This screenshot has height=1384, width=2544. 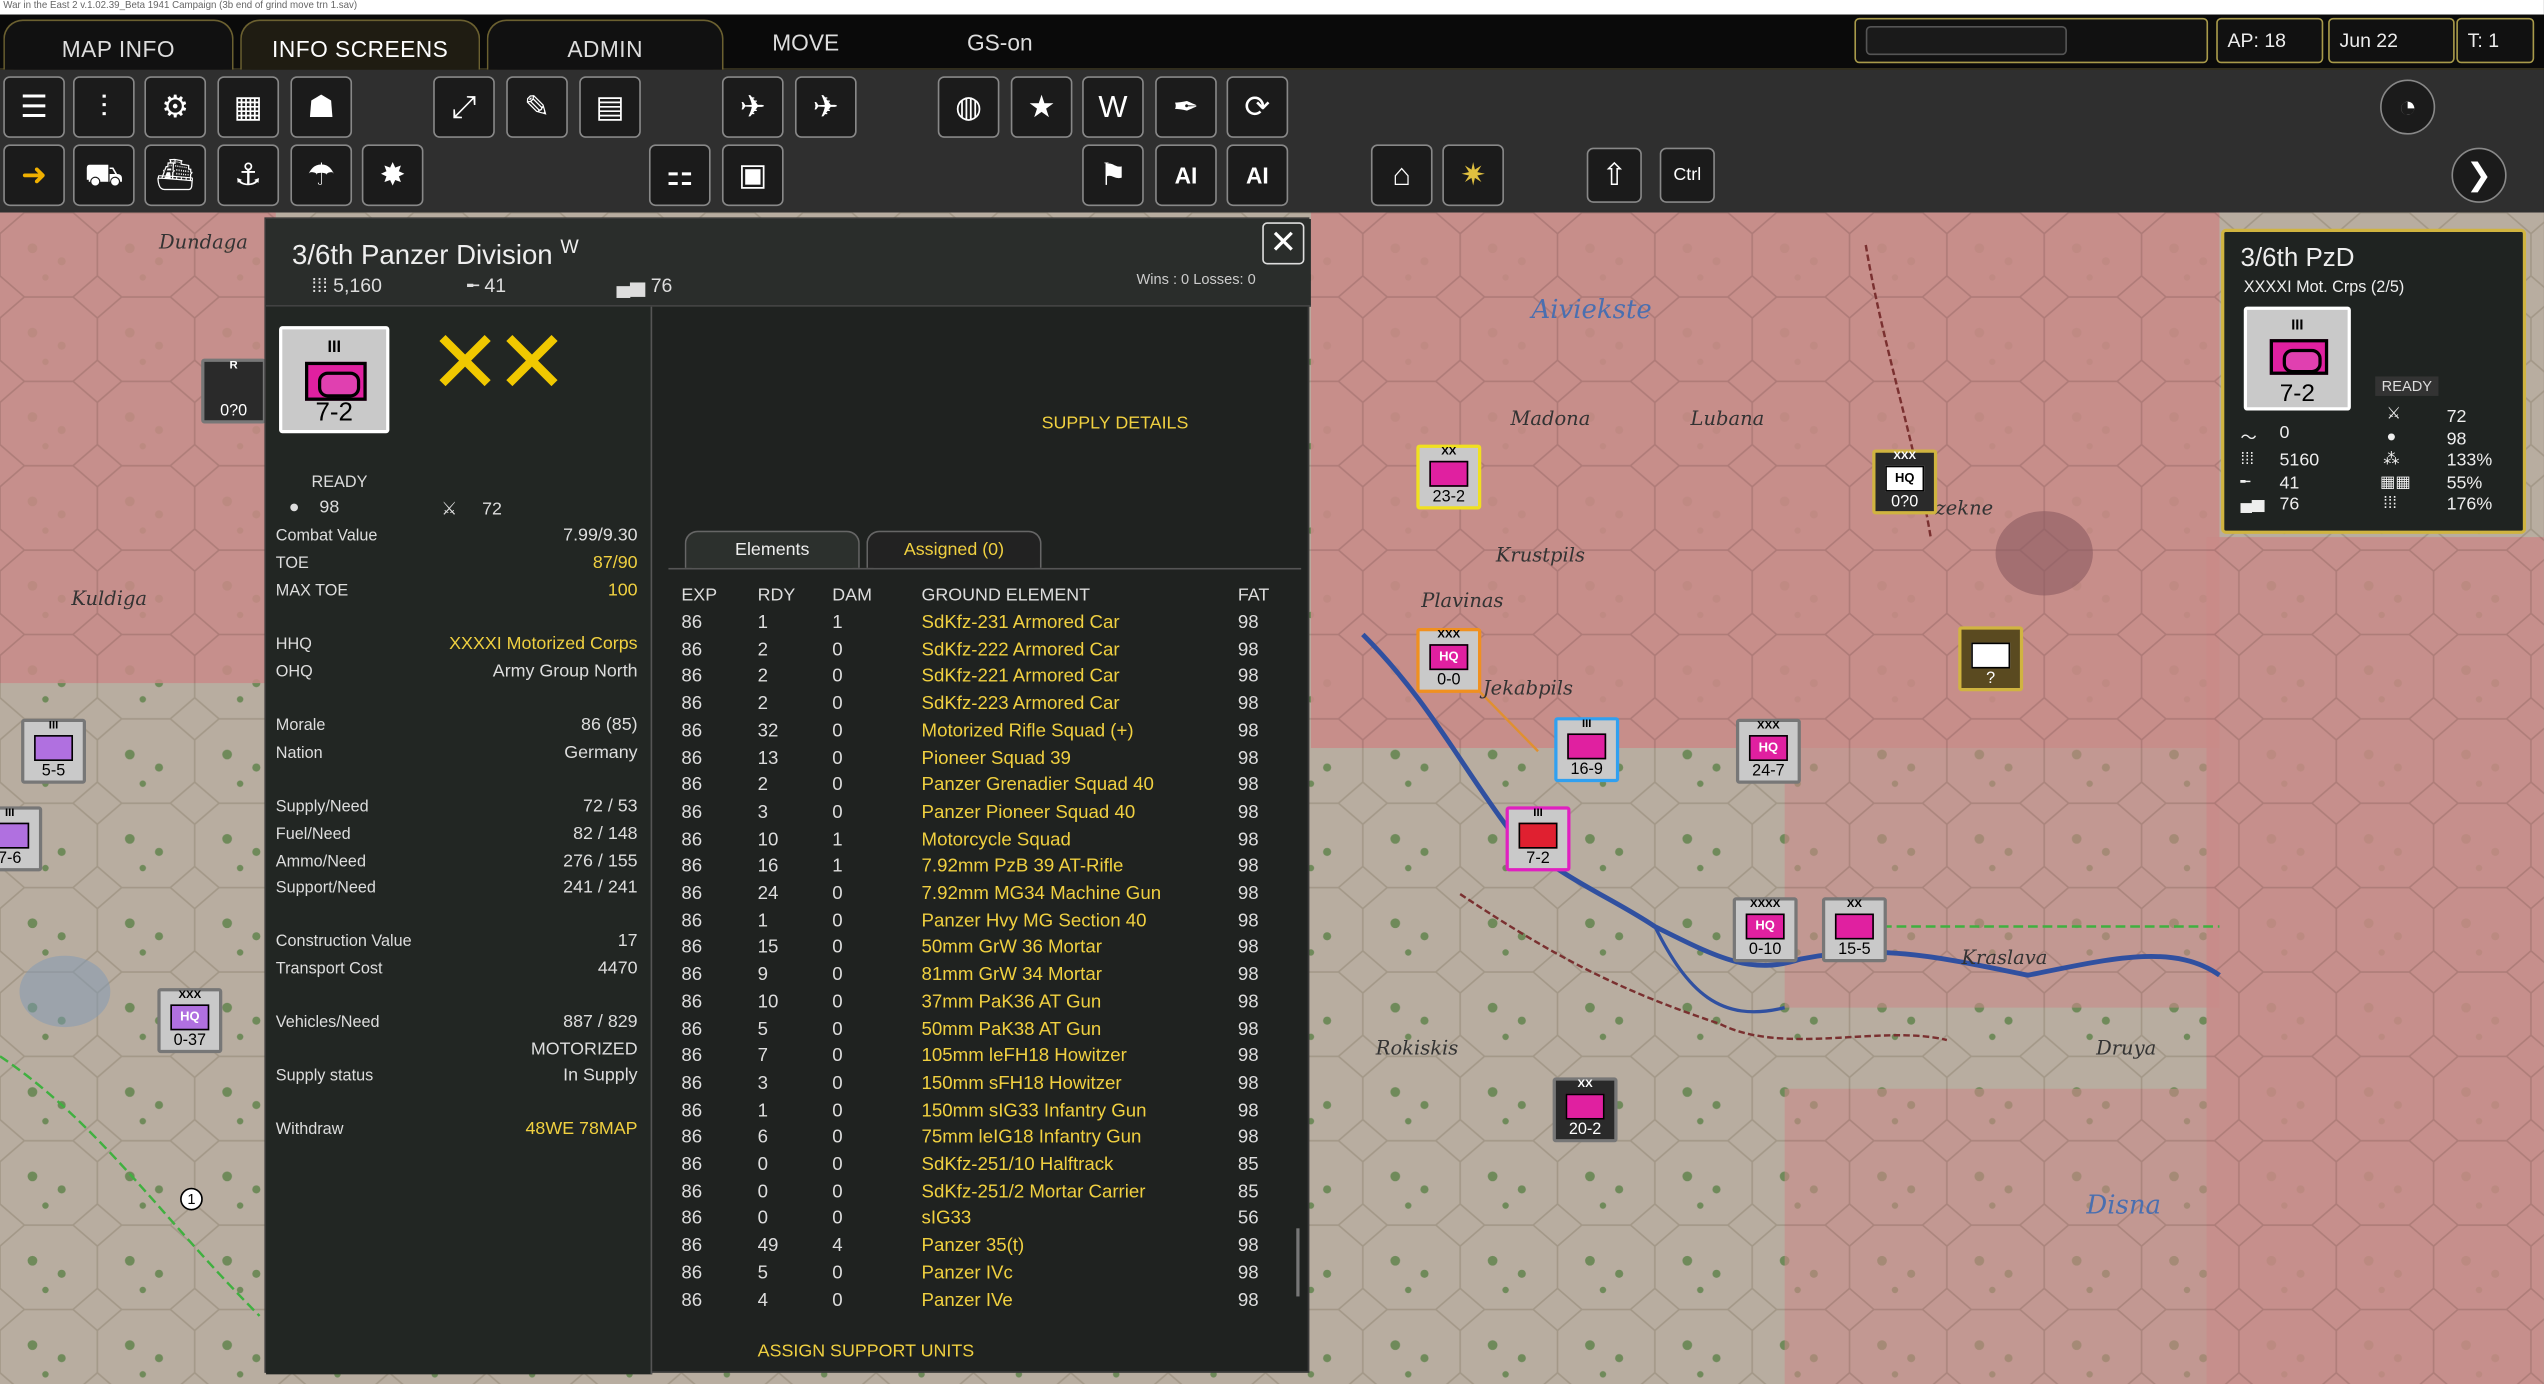 I want to click on hhq-link: XXXXI Motorized Corps, so click(x=543, y=643).